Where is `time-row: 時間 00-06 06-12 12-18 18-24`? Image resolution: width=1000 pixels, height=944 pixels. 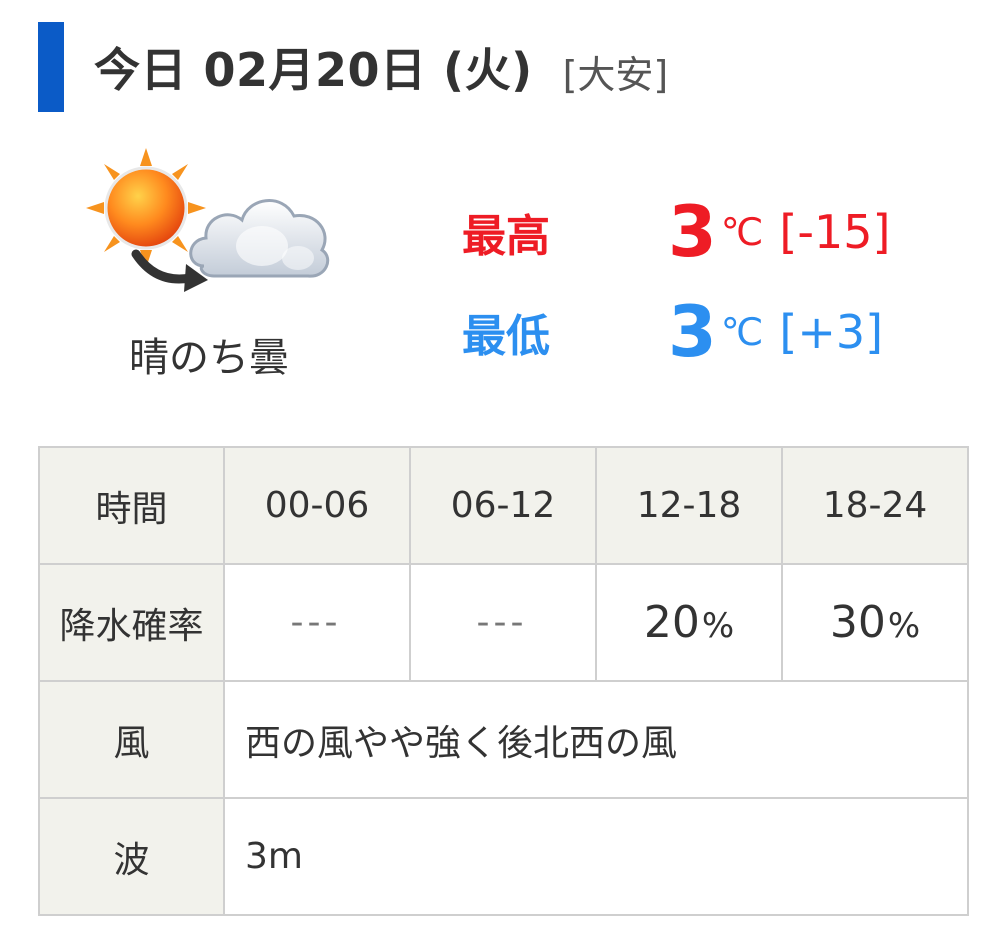 time-row: 時間 00-06 06-12 12-18 18-24 is located at coordinates (503, 505).